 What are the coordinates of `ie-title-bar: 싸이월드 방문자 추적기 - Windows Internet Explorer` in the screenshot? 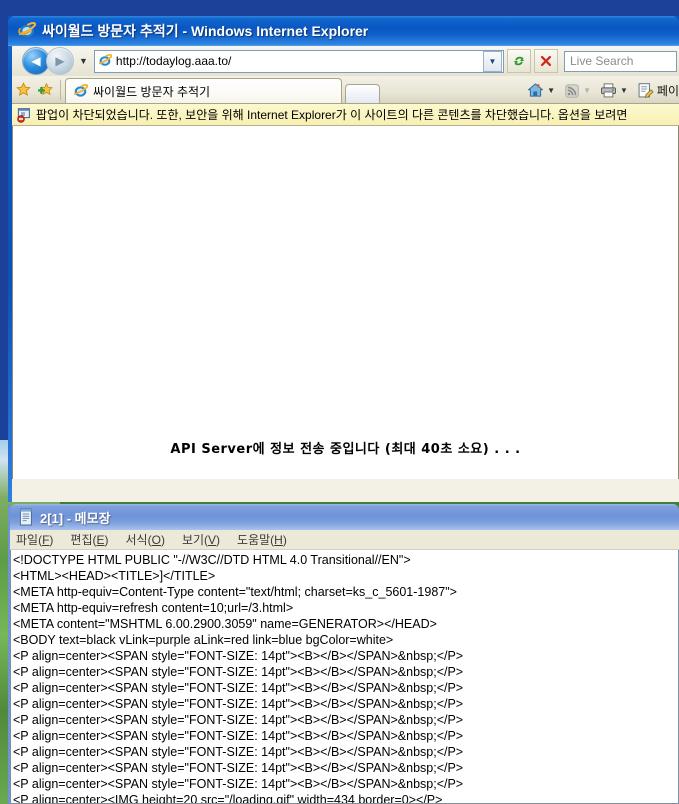 It's located at (343, 31).